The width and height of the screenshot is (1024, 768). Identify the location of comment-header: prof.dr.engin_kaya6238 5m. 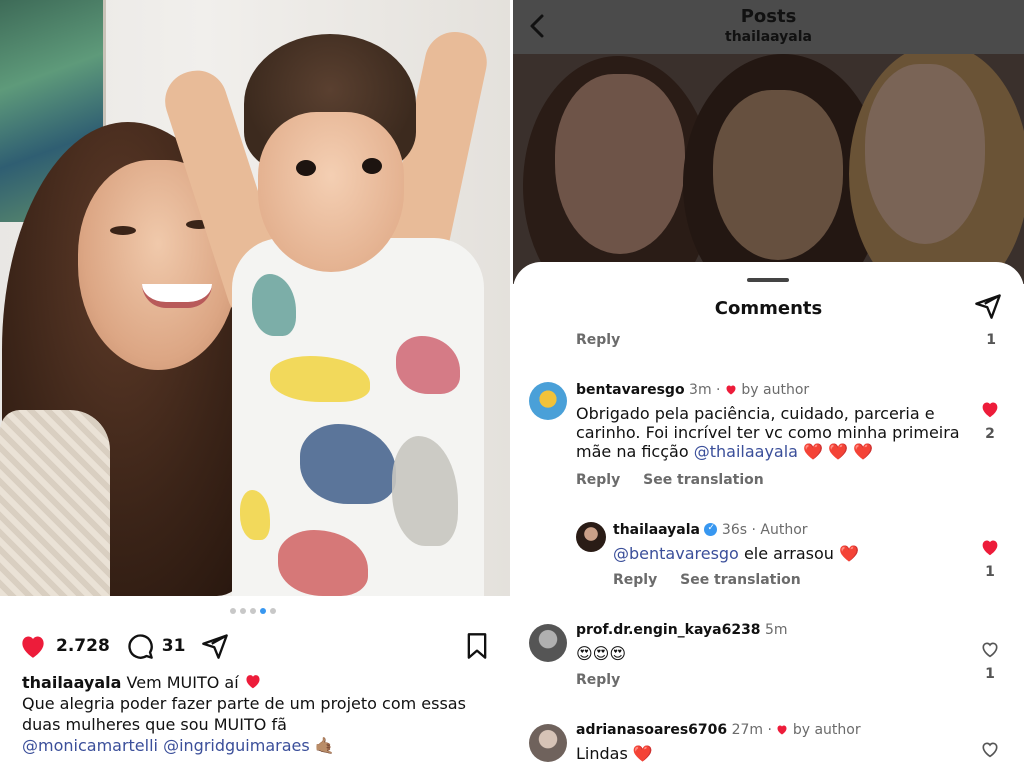
(682, 630).